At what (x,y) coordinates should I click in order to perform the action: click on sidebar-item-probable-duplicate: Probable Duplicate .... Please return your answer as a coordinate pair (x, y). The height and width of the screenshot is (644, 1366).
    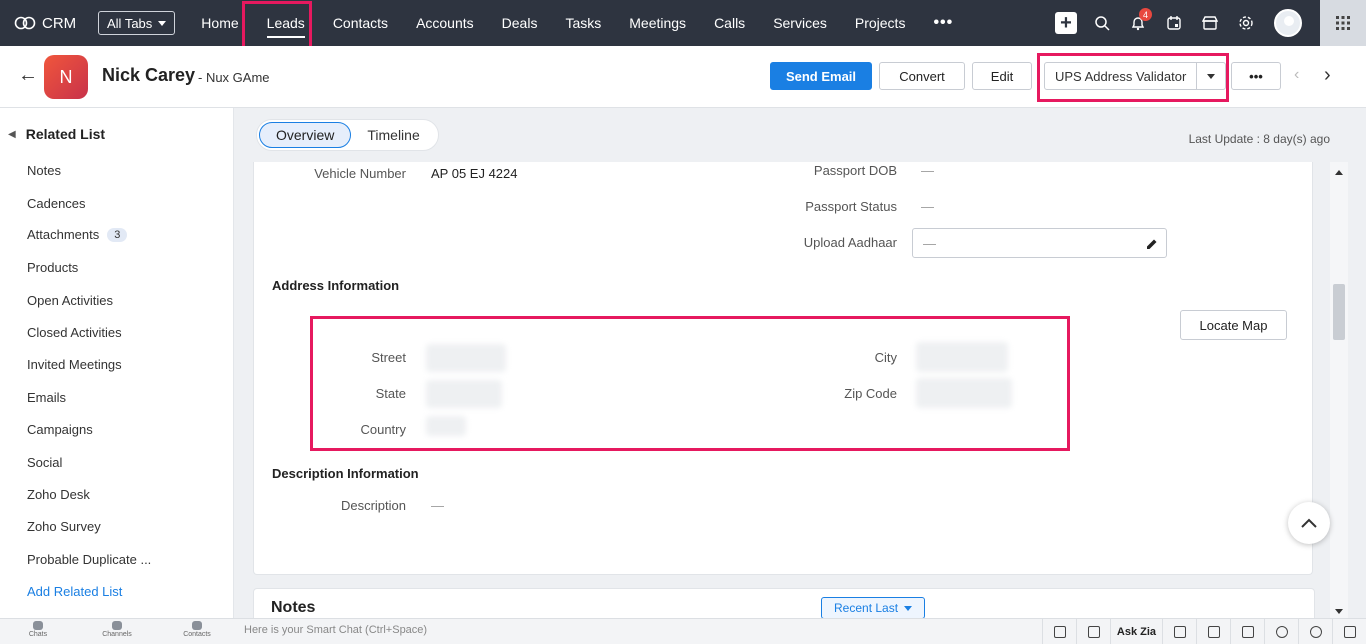
    Looking at the image, I should click on (89, 559).